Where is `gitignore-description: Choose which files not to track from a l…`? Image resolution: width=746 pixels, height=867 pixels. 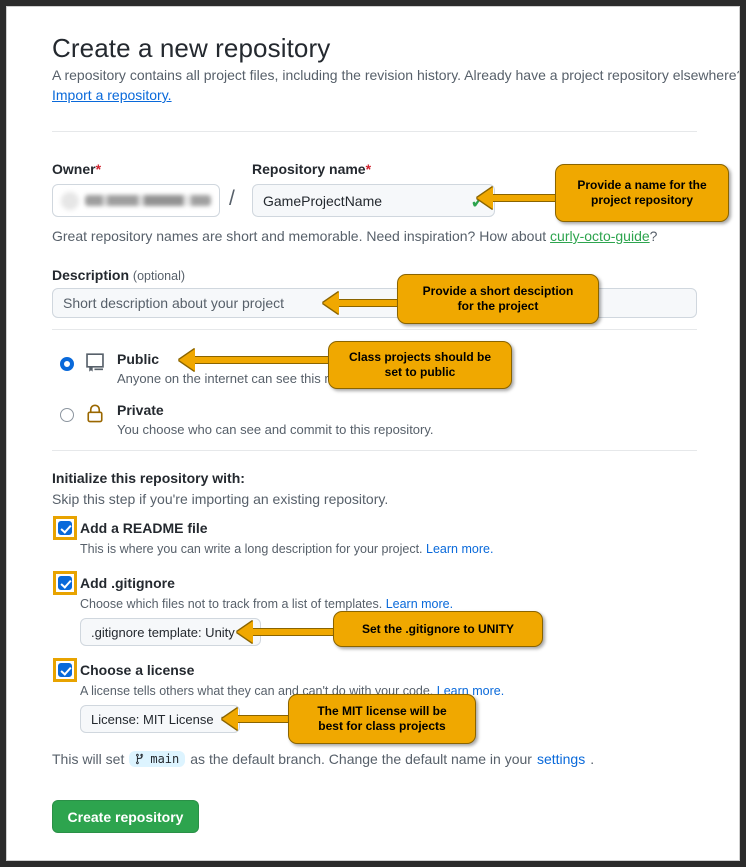
gitignore-description: Choose which files not to track from a l… is located at coordinates (266, 604).